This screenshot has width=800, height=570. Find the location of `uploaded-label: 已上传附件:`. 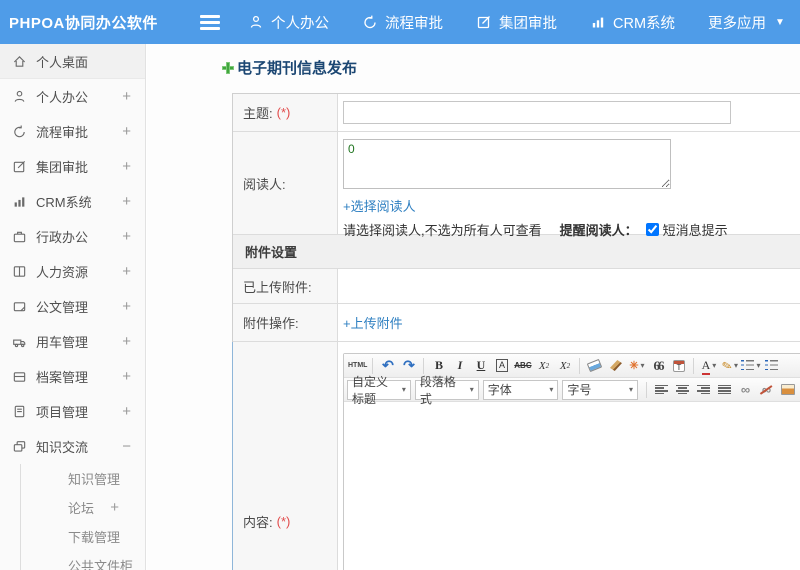

uploaded-label: 已上传附件: is located at coordinates (277, 287).